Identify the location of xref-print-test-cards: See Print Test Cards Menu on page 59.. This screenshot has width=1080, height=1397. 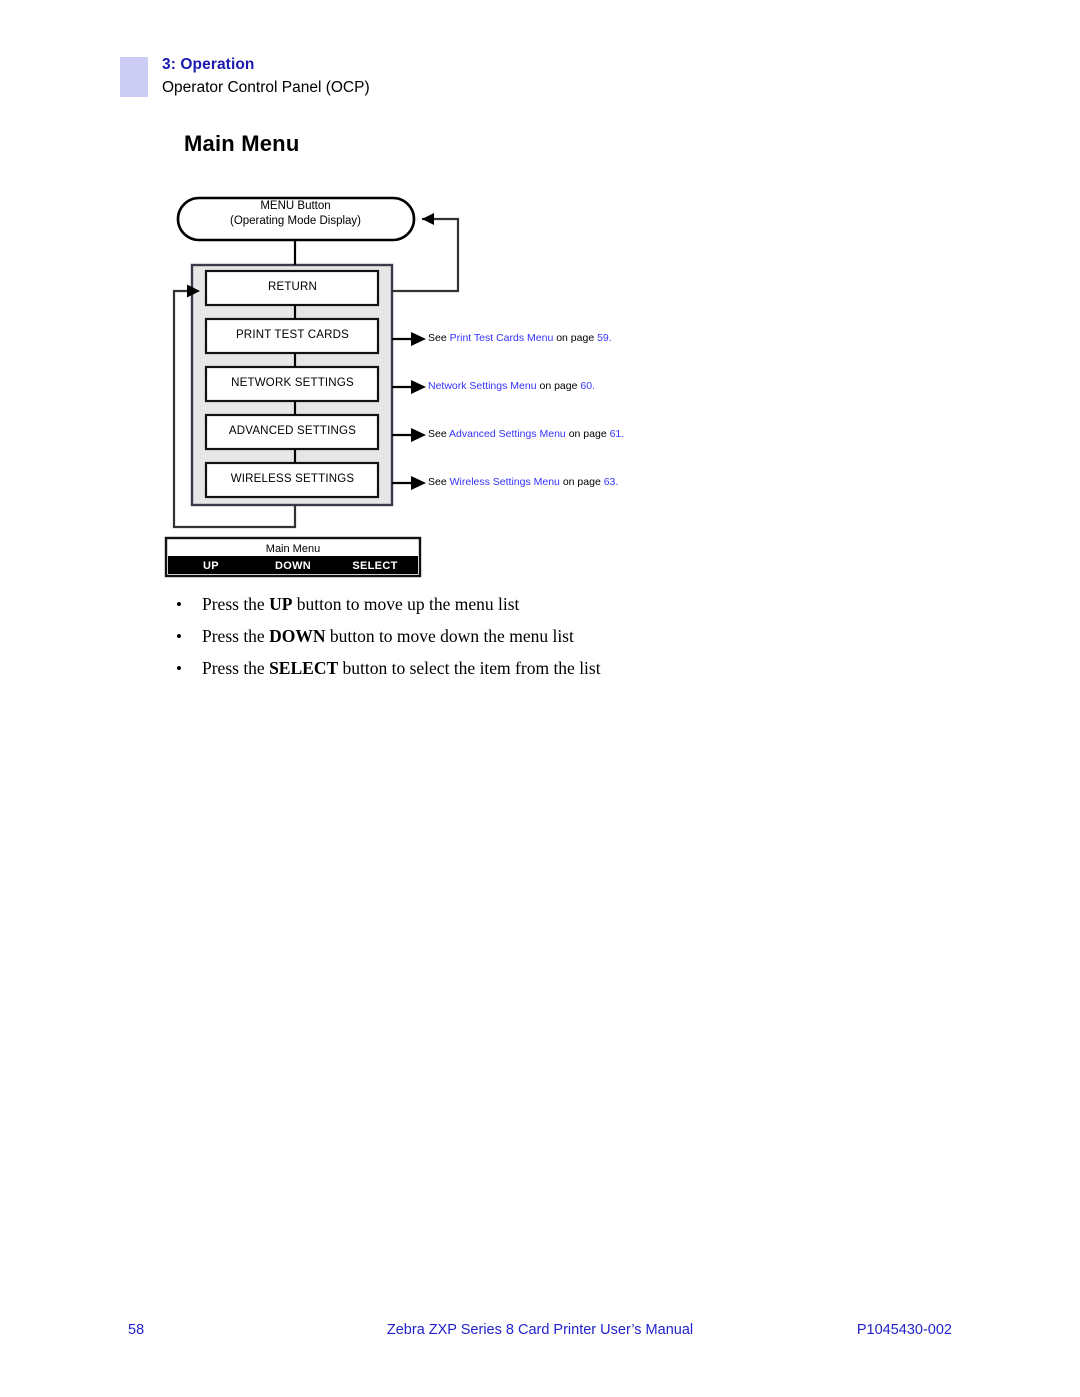
(520, 338).